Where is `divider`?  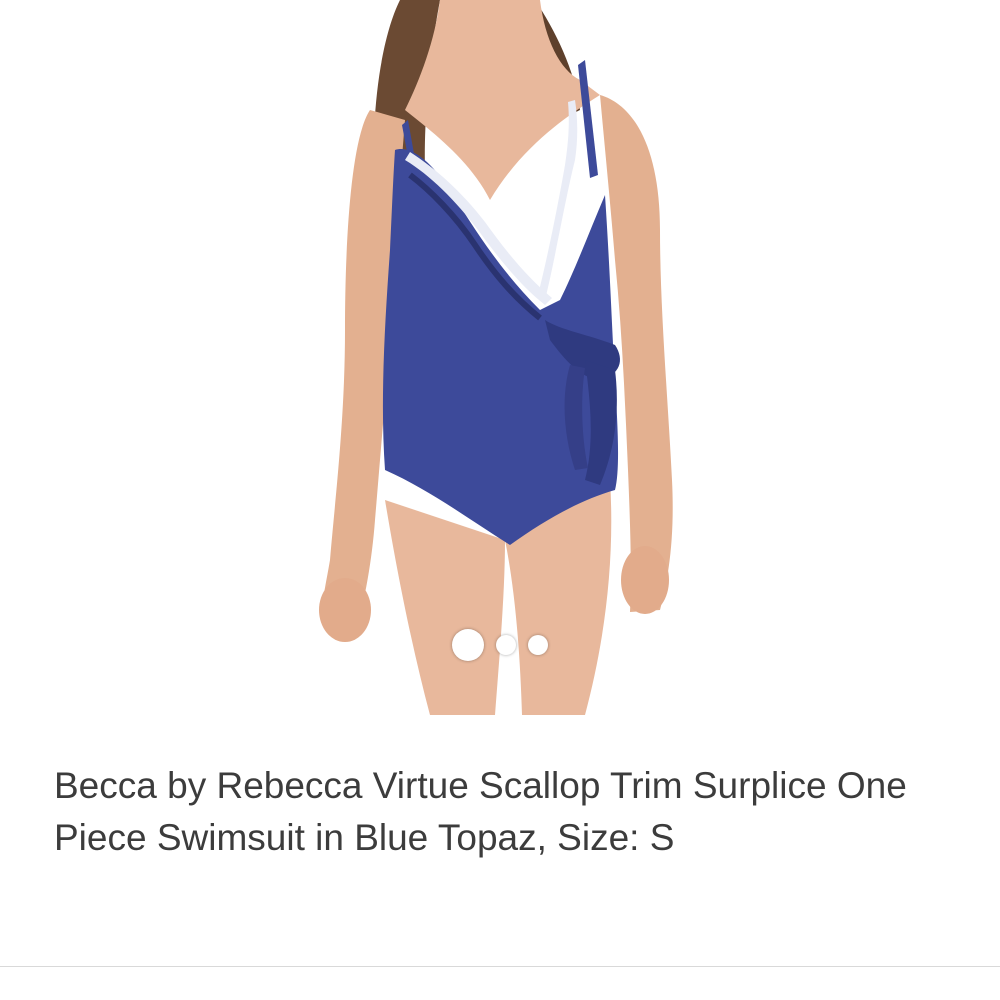 divider is located at coordinates (500, 966).